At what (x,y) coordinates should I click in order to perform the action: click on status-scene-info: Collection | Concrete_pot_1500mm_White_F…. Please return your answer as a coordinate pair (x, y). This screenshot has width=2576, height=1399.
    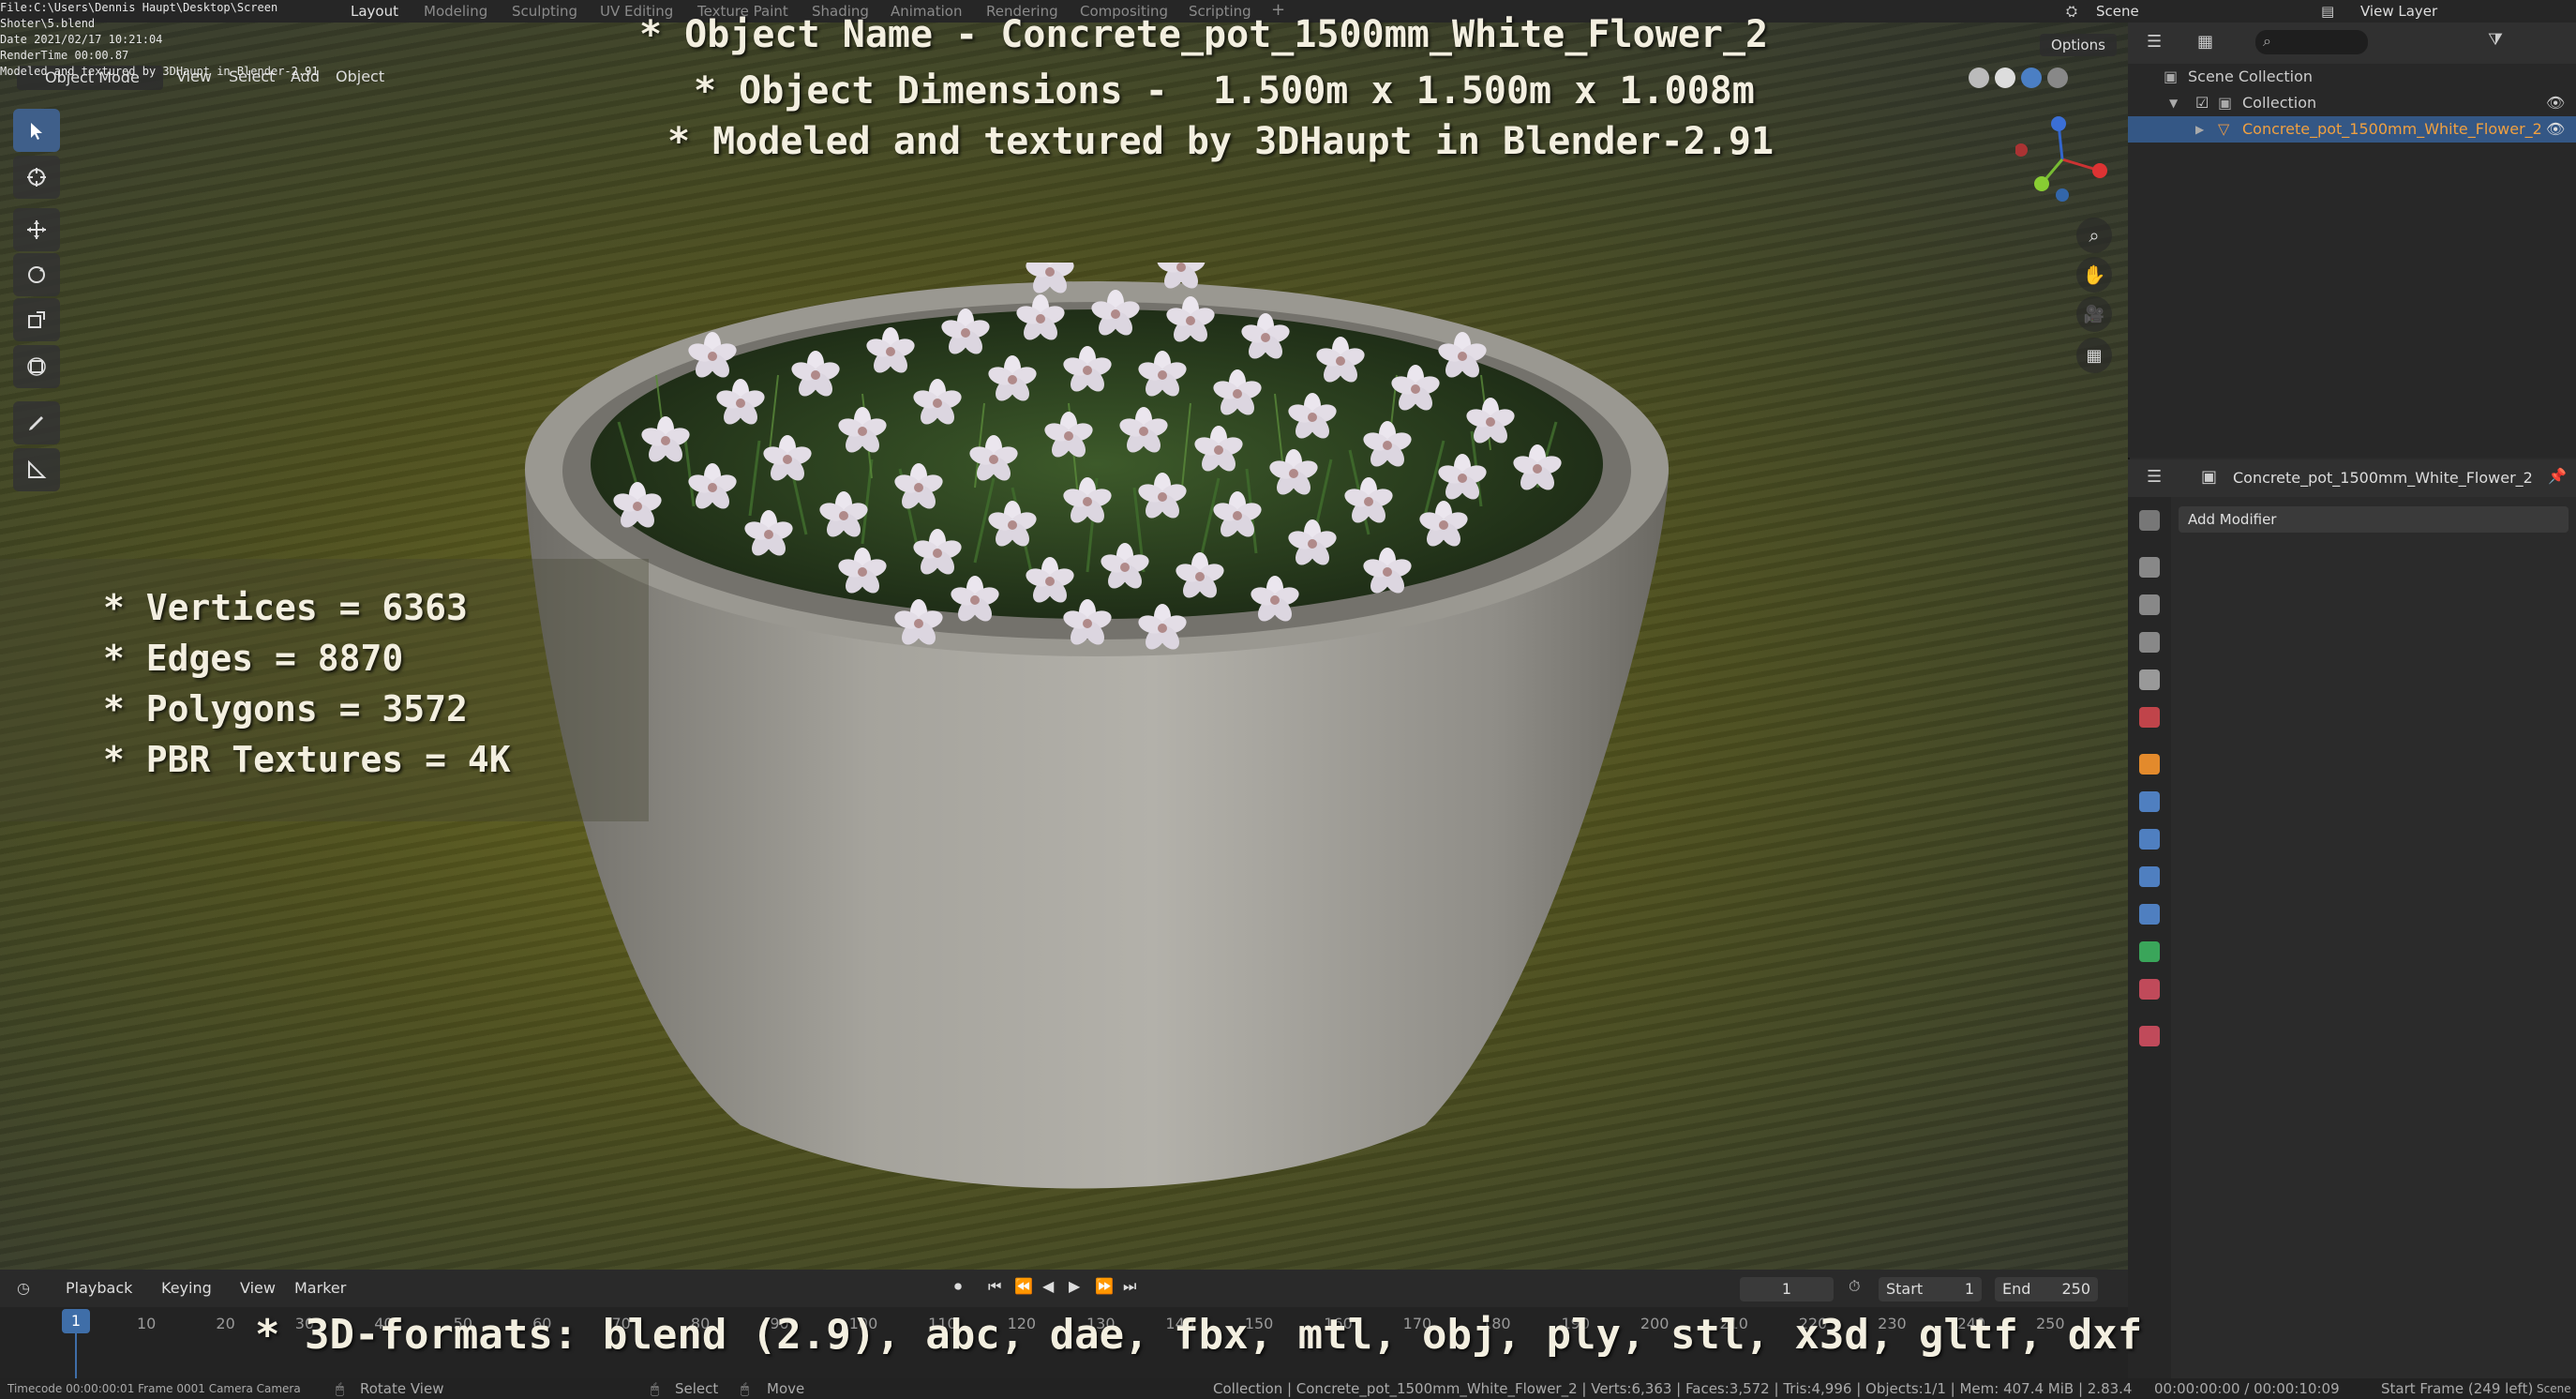
    Looking at the image, I should click on (1673, 1388).